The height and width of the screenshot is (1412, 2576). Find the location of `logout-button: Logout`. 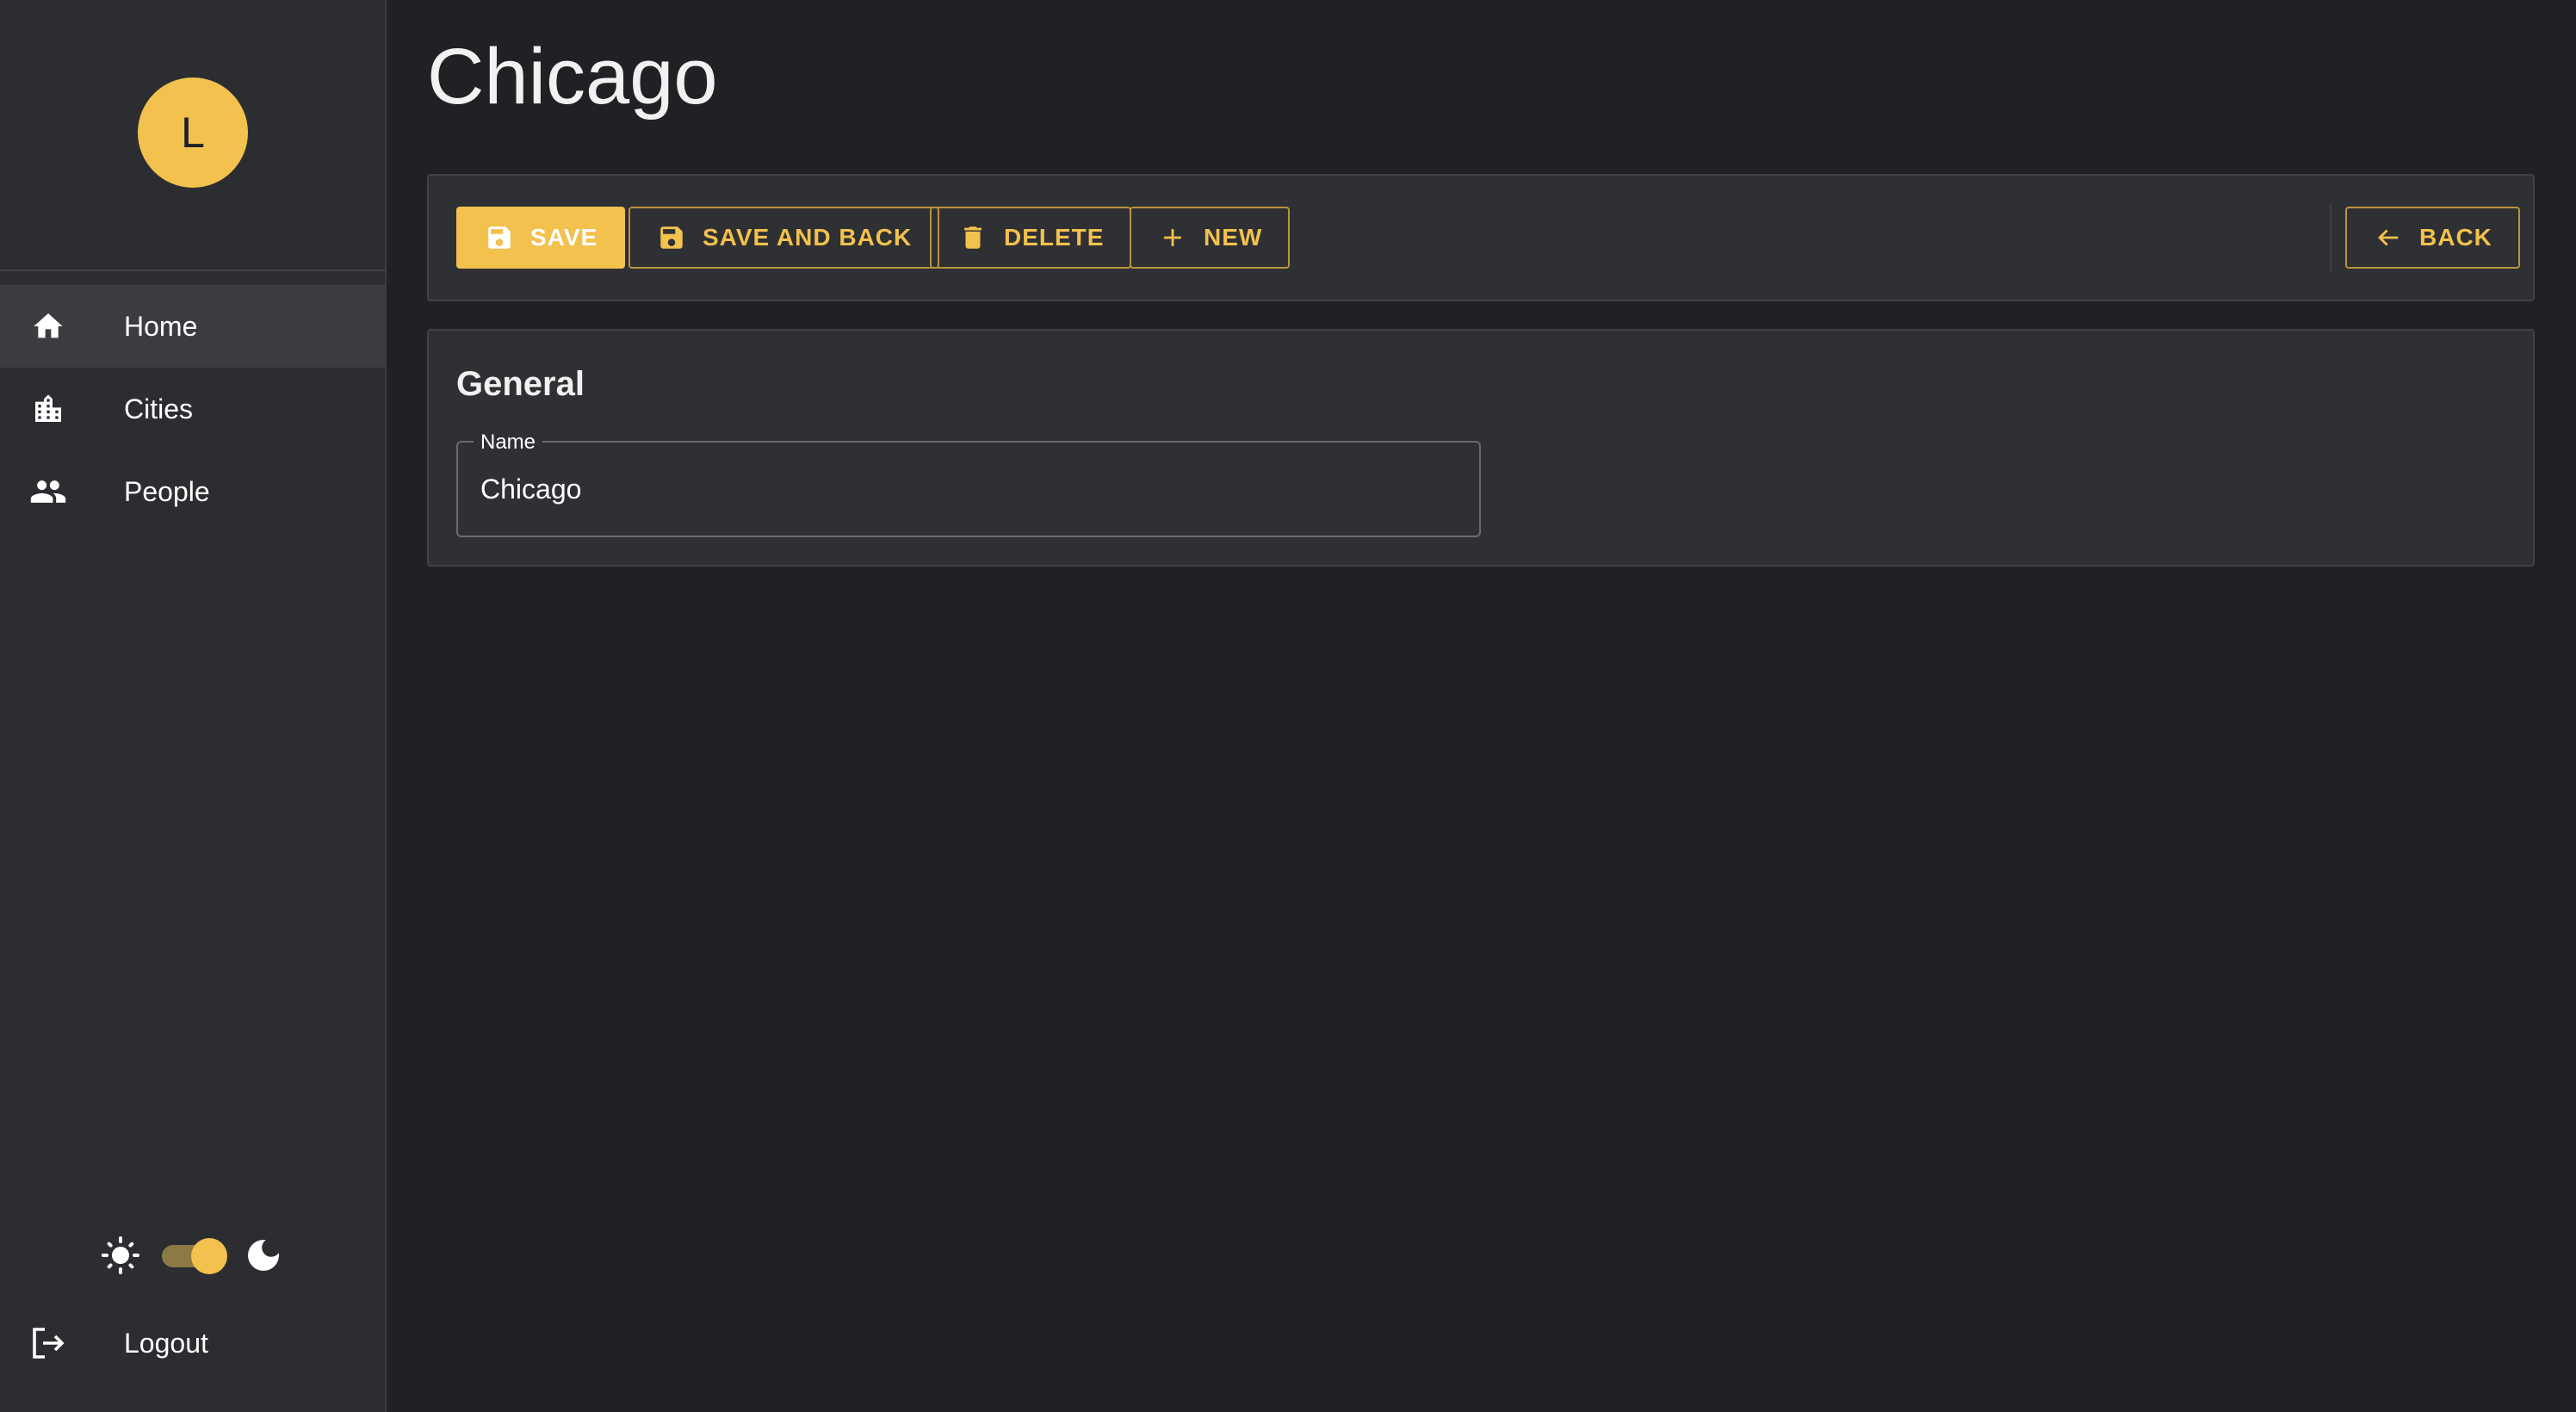

logout-button: Logout is located at coordinates (193, 1343).